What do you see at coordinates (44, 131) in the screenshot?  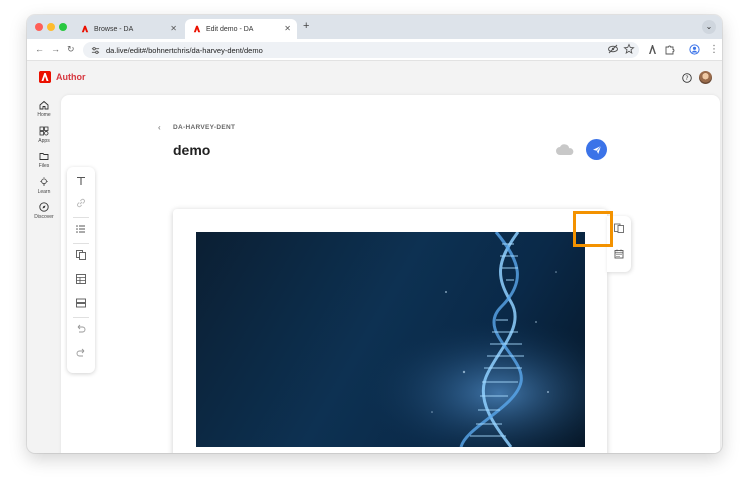 I see `apps-icon` at bounding box center [44, 131].